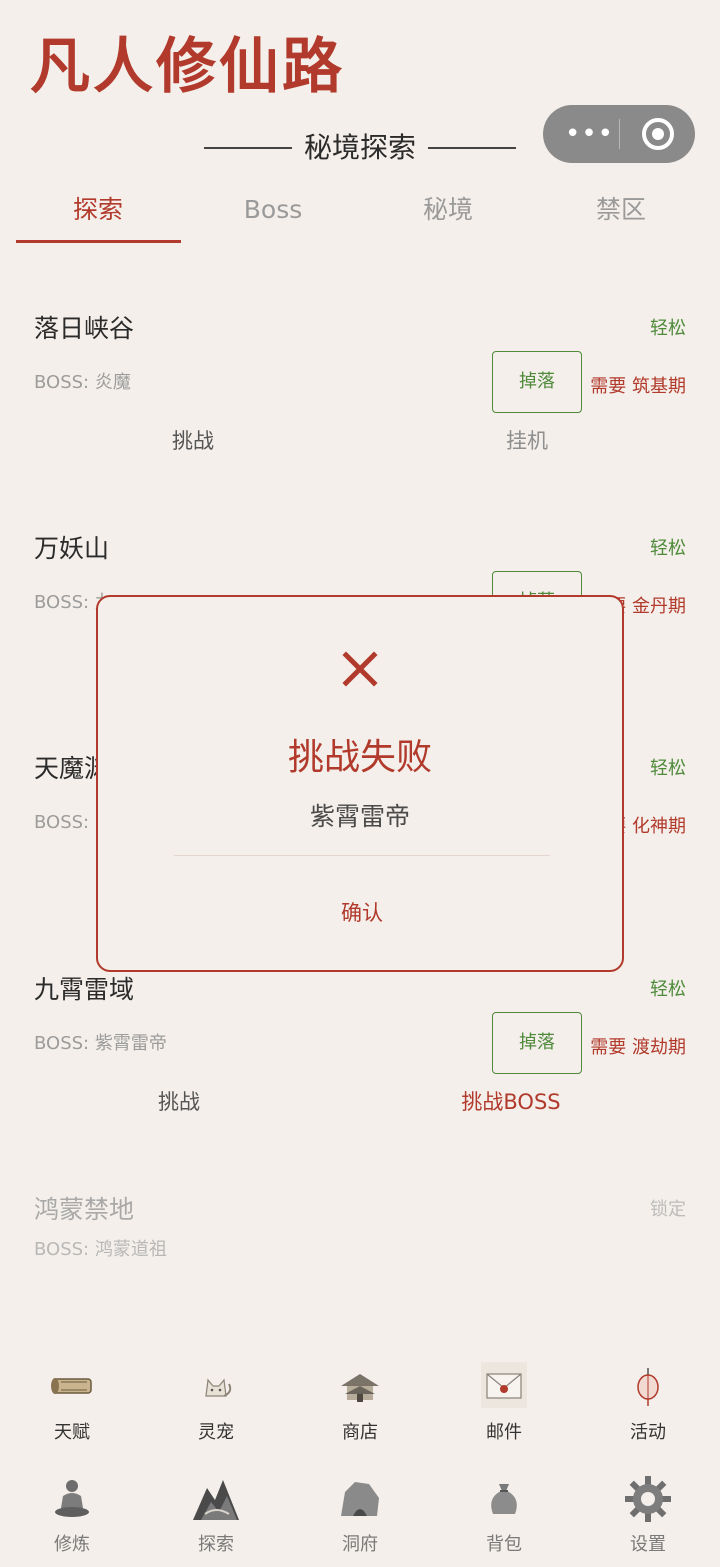 Image resolution: width=720 pixels, height=1567 pixels. I want to click on area-card-sunset-canyon: 落日峡谷 轻松 BOSS: 炎魔 掉落 需要 筑基期 挑战 挂机, so click(360, 411).